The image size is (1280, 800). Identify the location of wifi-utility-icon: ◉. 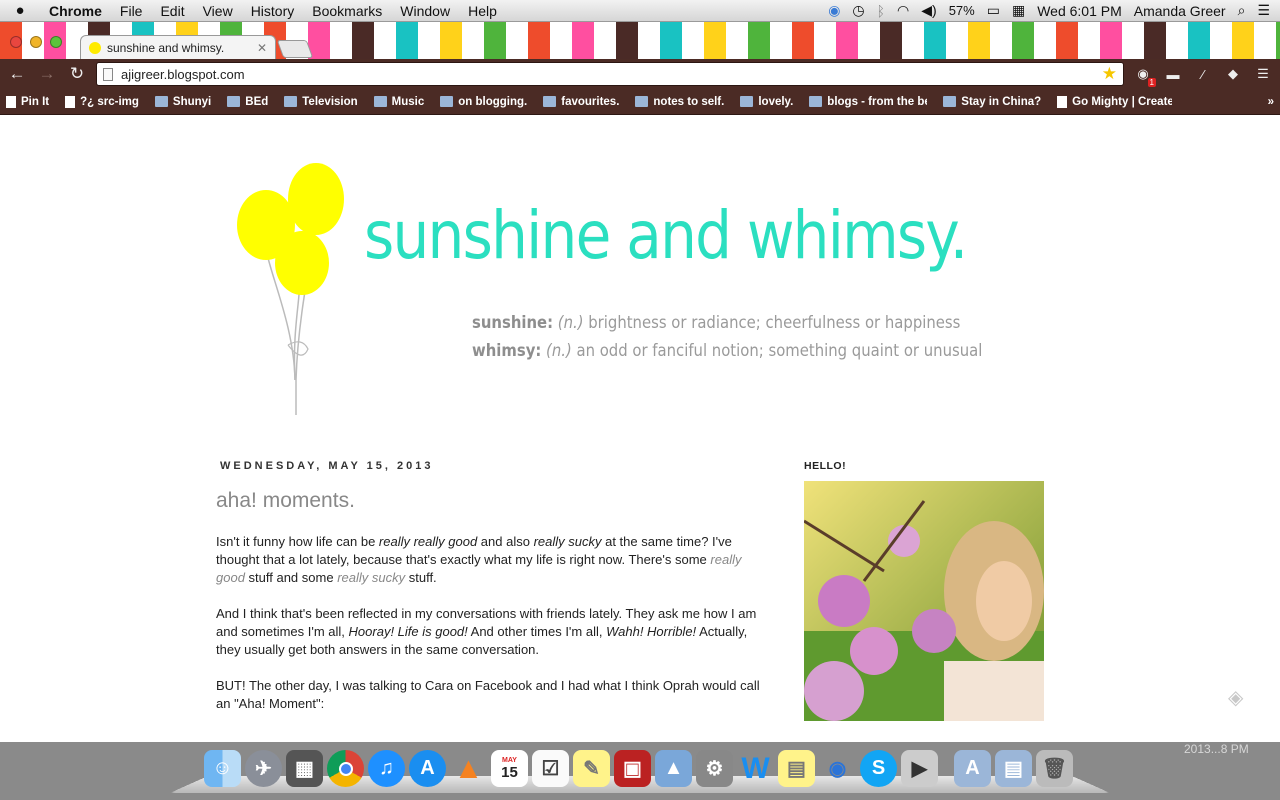
(837, 768).